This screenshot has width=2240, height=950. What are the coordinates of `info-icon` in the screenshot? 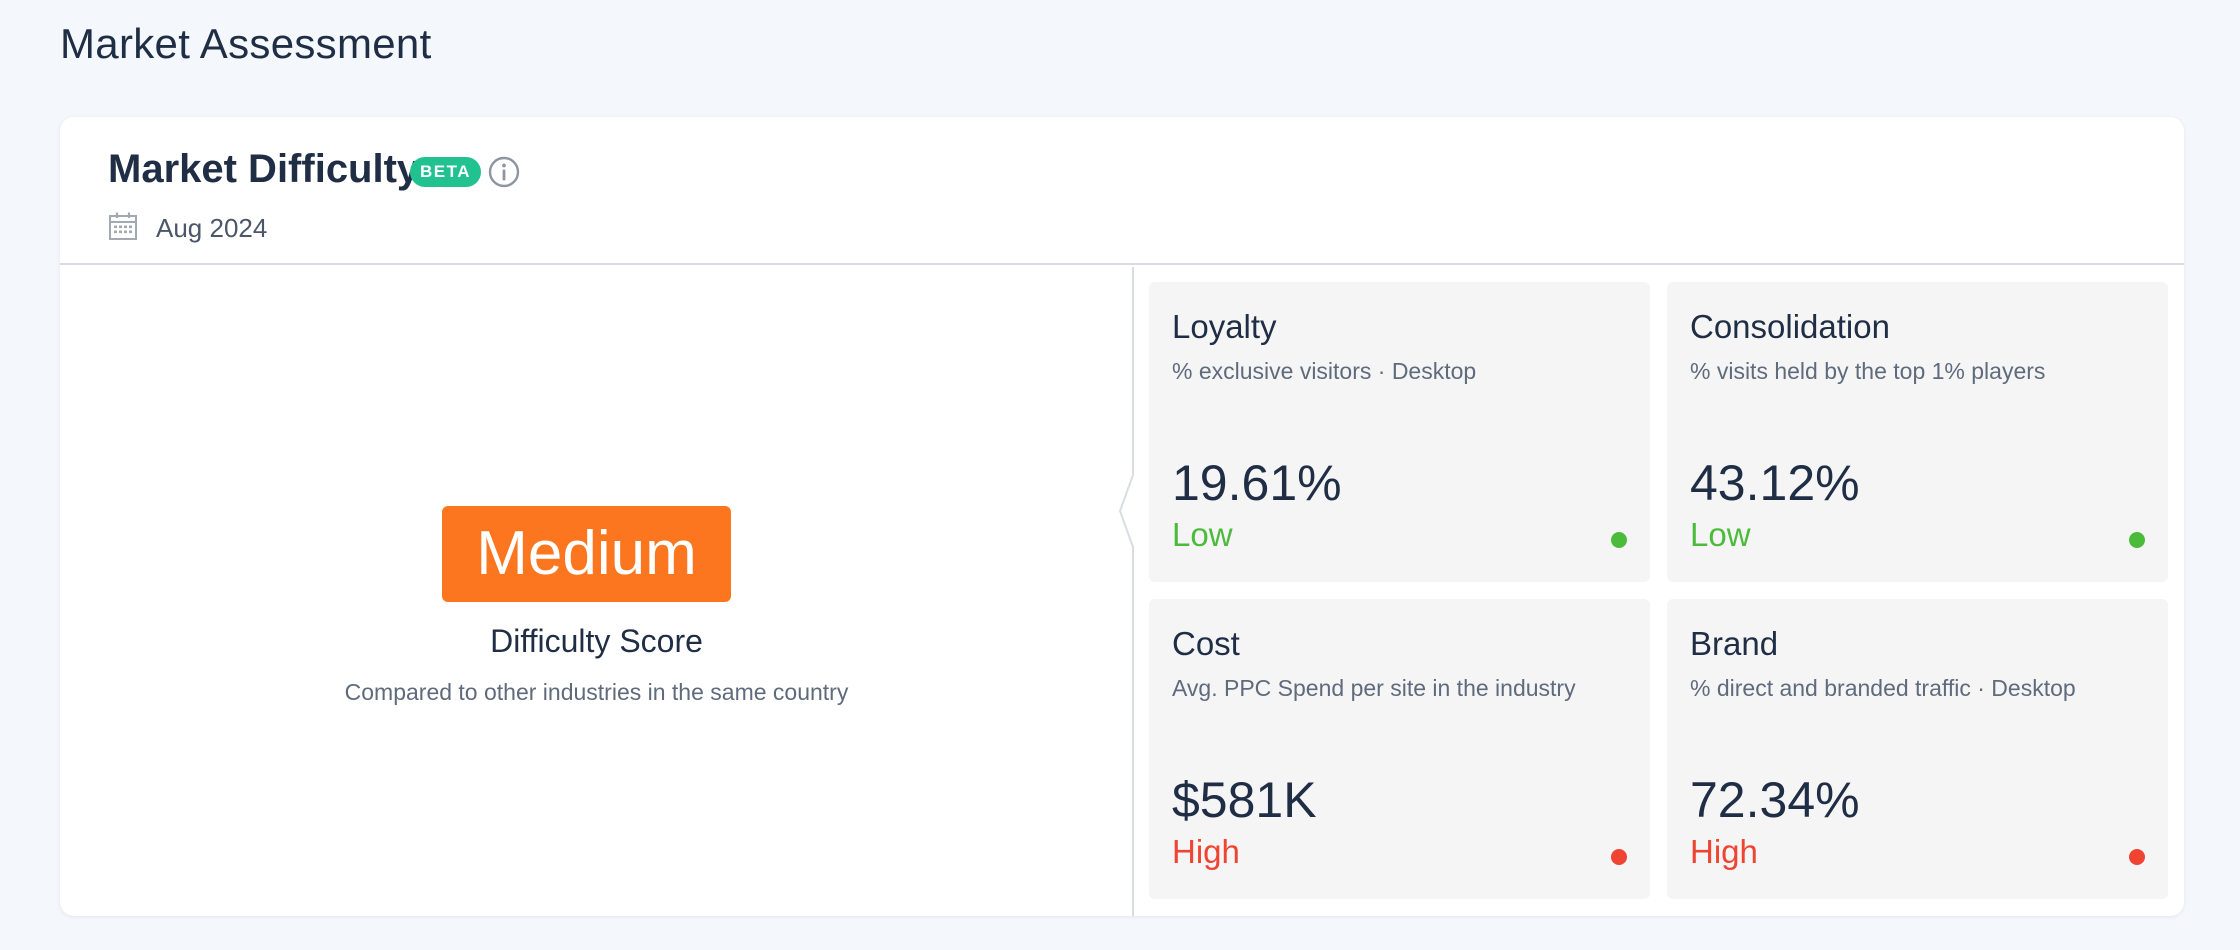 It's located at (504, 172).